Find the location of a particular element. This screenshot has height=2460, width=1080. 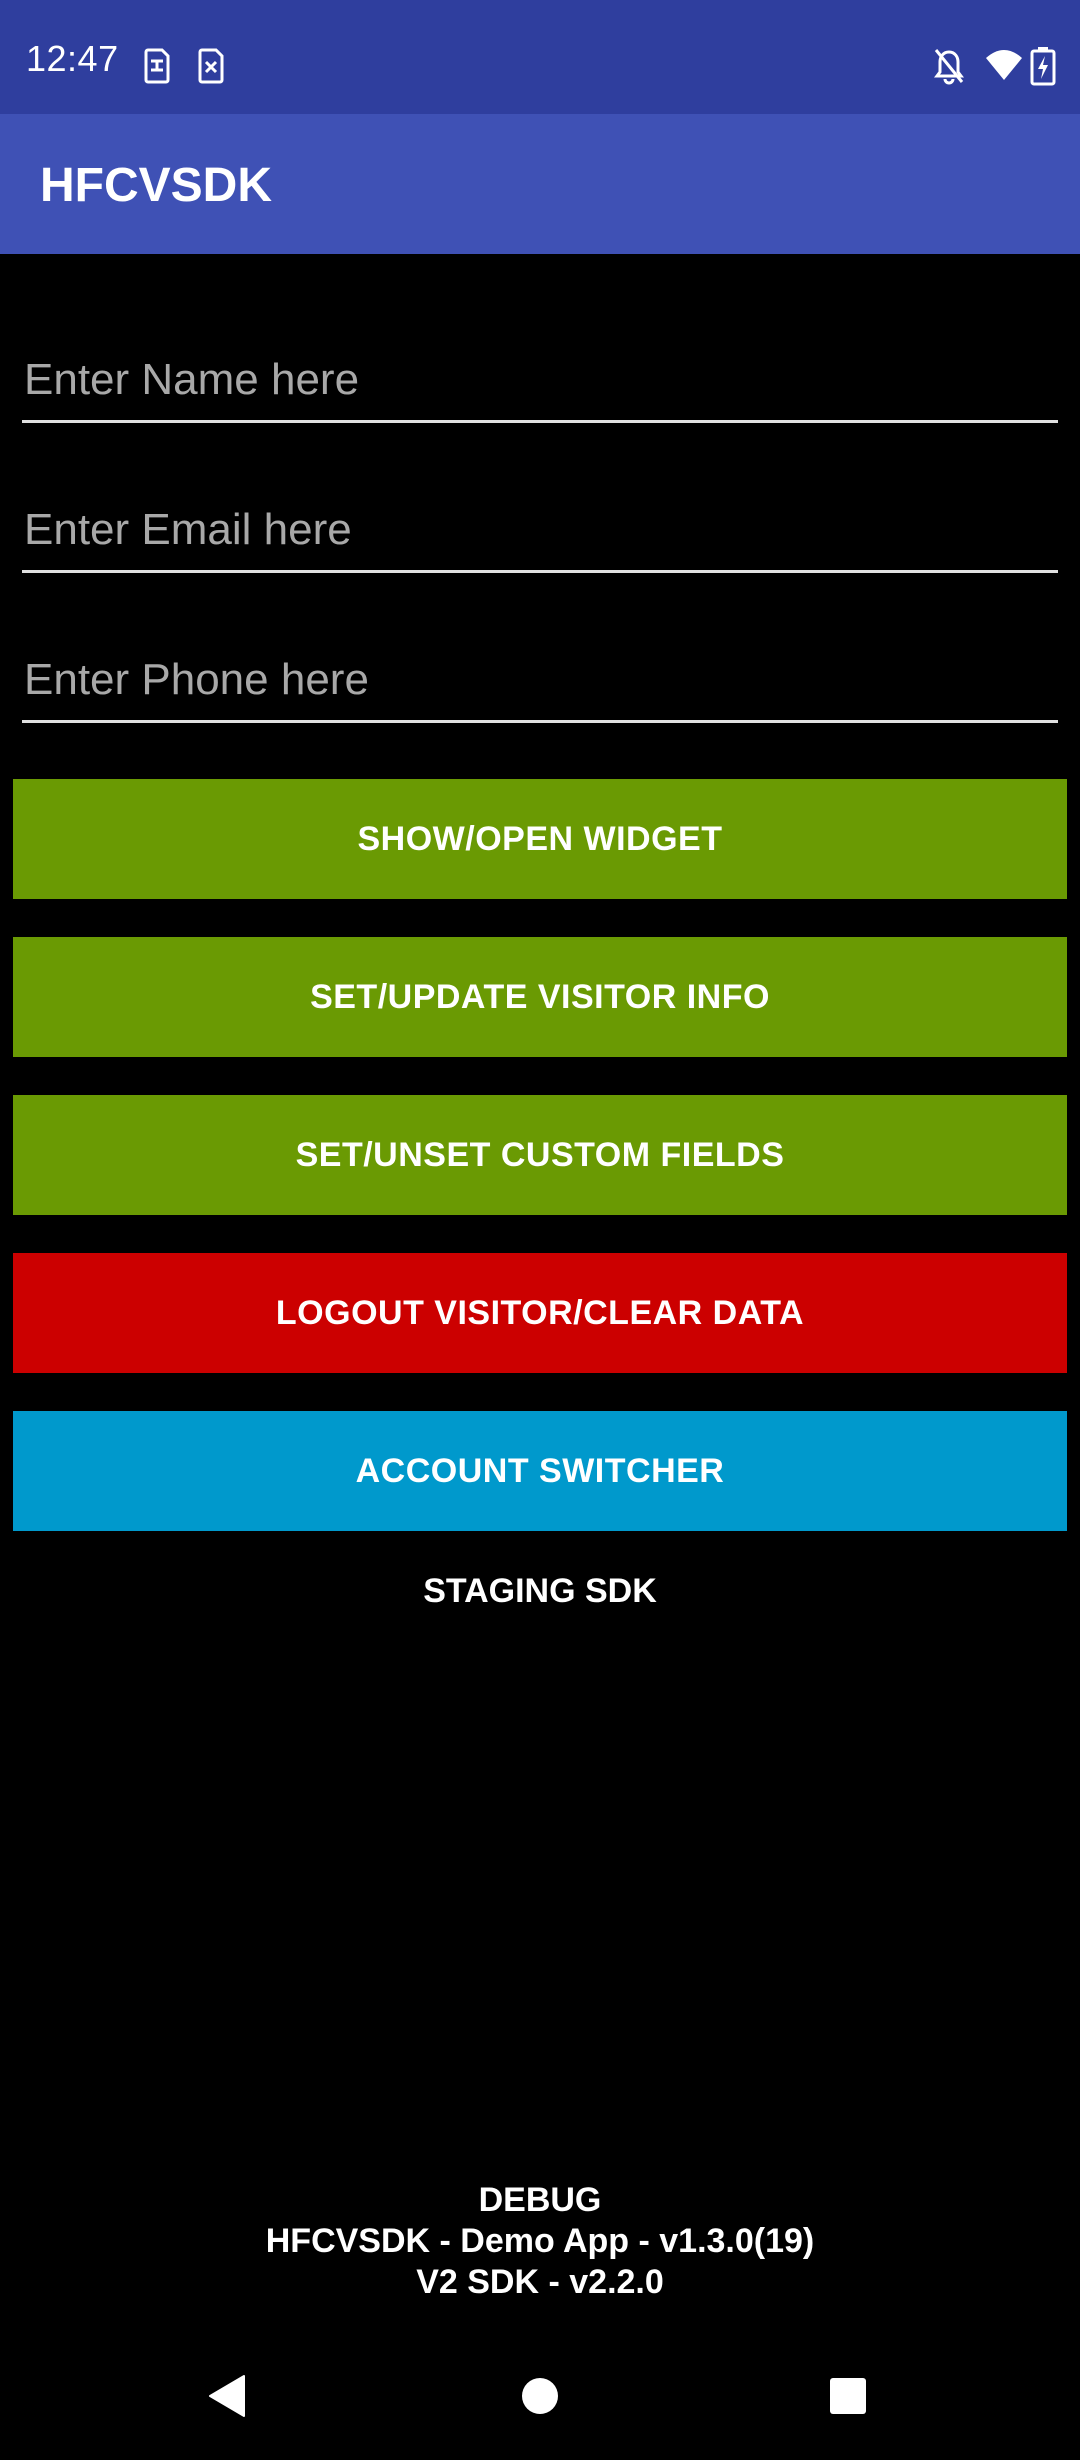

sim-card-off-icon is located at coordinates (211, 66).